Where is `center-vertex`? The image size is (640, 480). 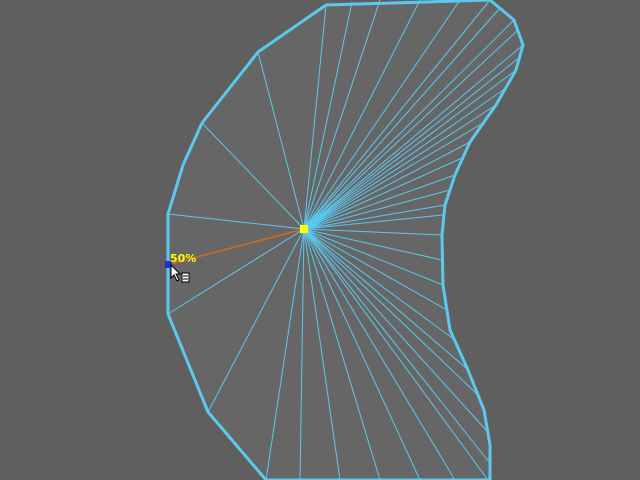
center-vertex is located at coordinates (304, 229).